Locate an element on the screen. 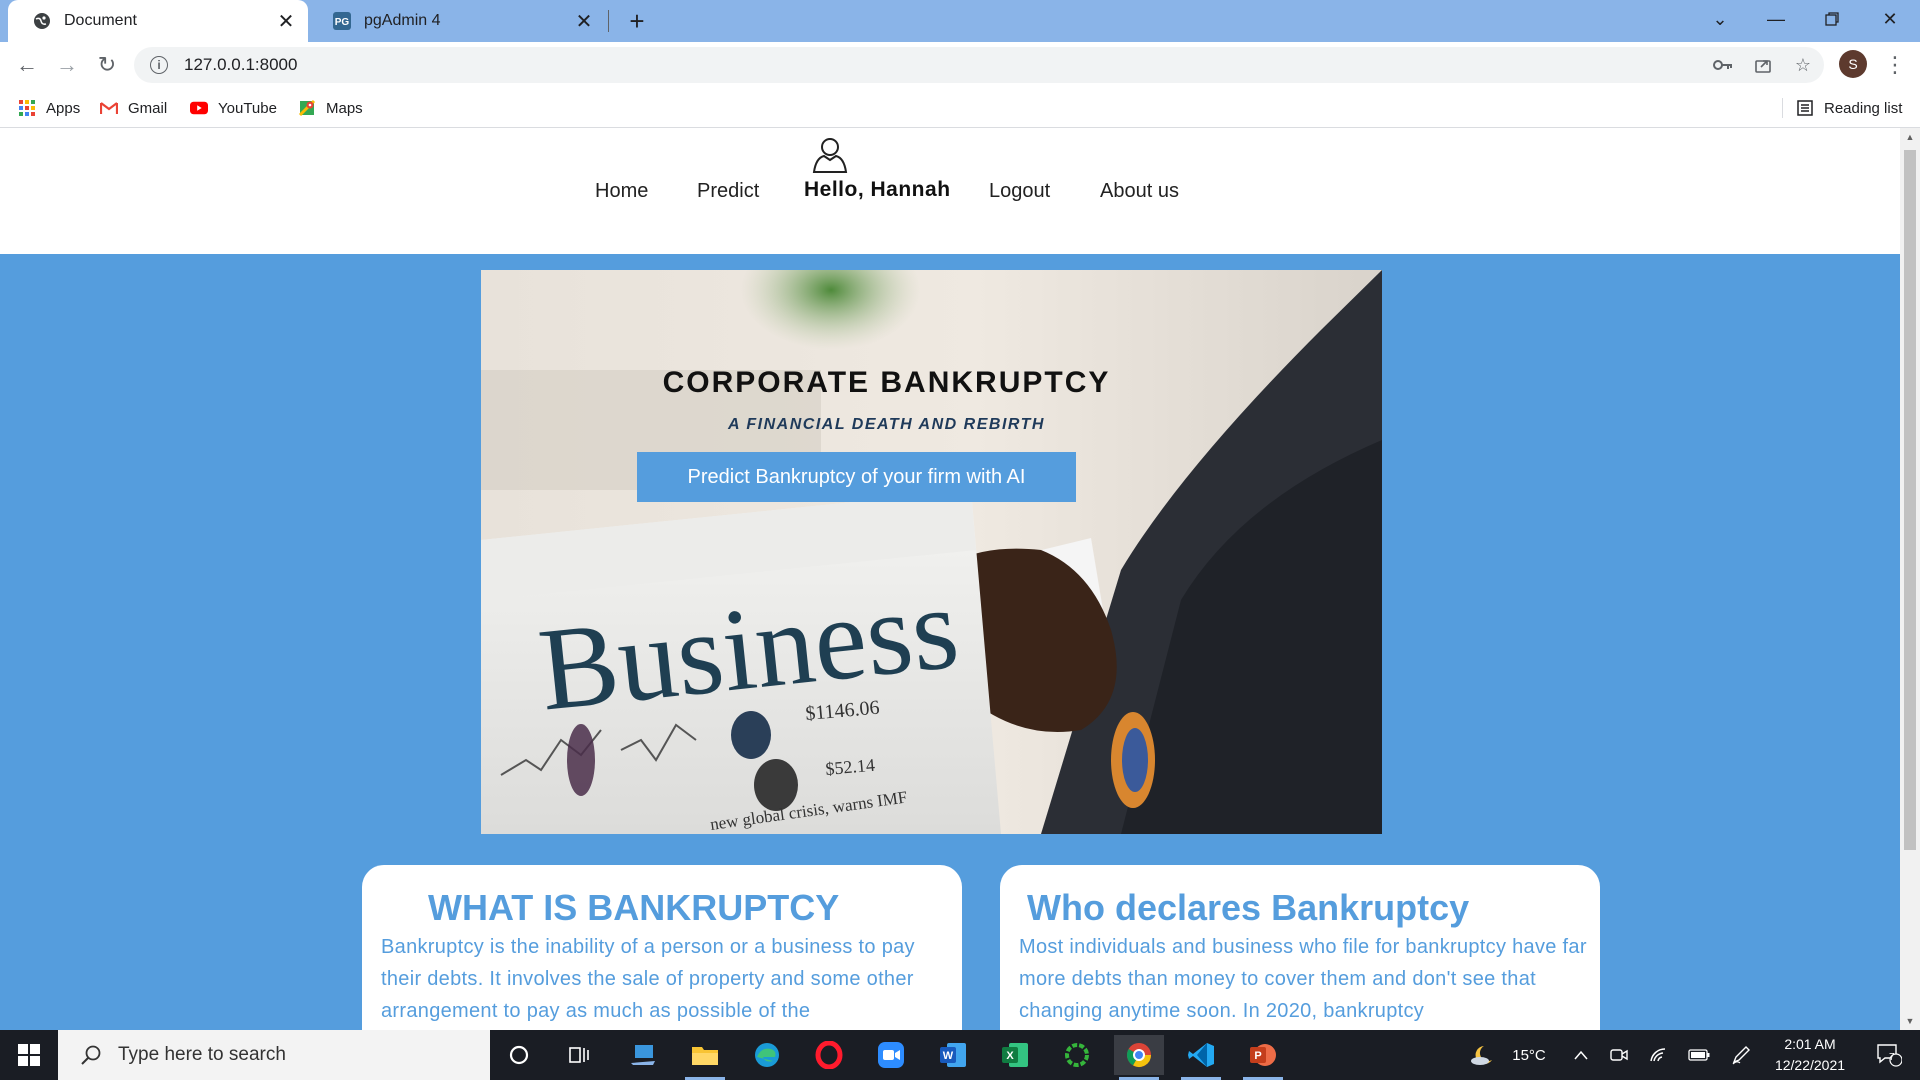  share-icon is located at coordinates (1763, 65).